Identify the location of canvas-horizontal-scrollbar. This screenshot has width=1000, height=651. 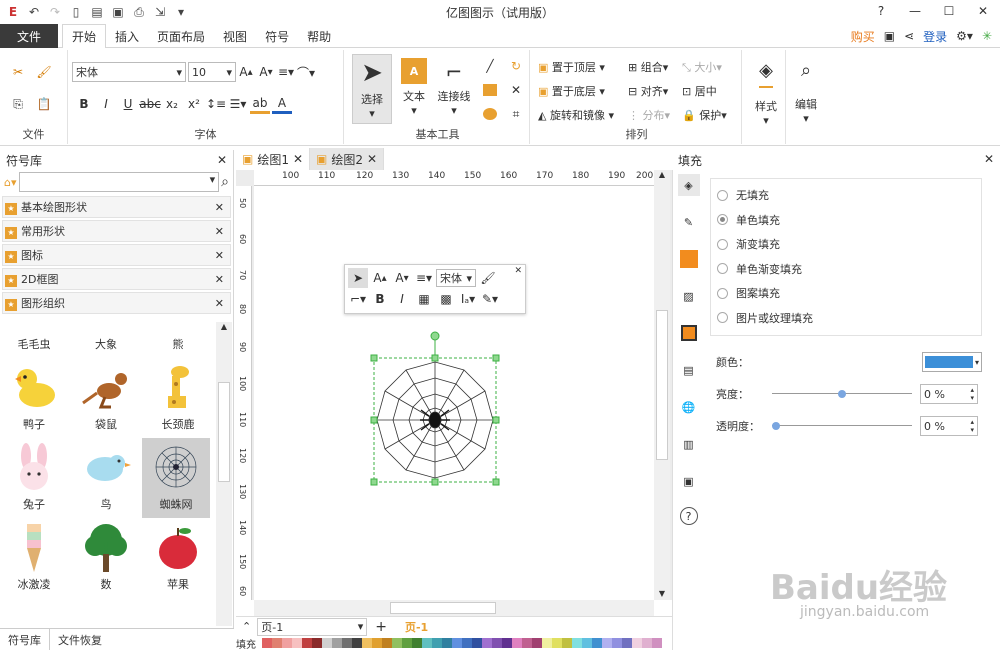
(454, 608).